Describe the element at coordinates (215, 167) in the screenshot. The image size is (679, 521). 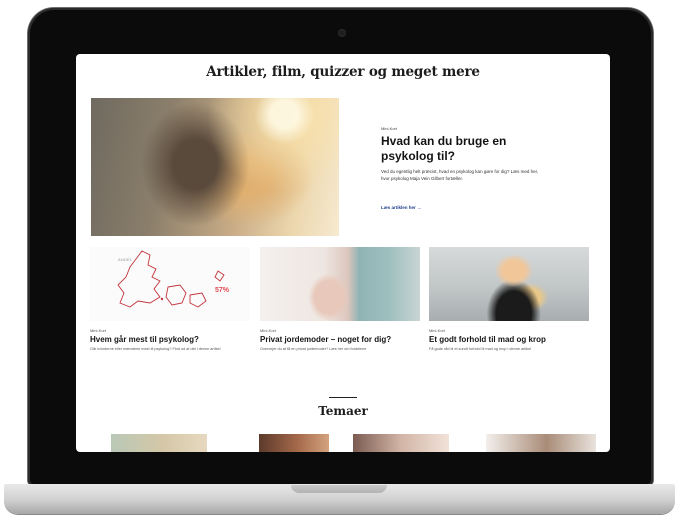
I see `hero-image` at that location.